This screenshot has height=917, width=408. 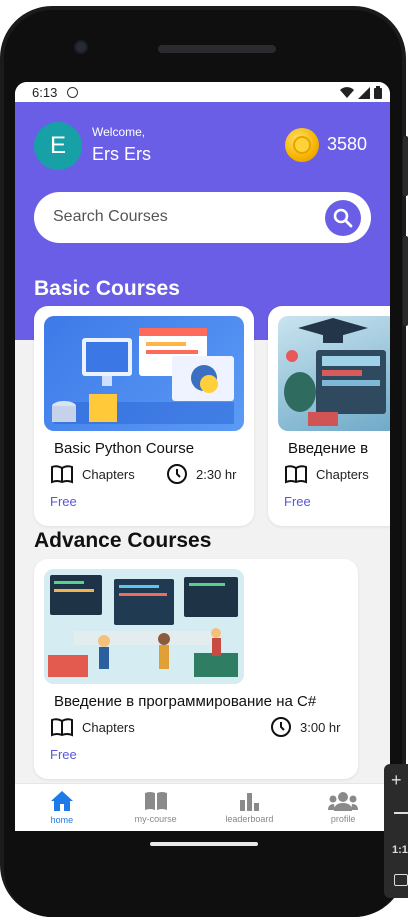 I want to click on zoom-out-icon, so click(x=401, y=813).